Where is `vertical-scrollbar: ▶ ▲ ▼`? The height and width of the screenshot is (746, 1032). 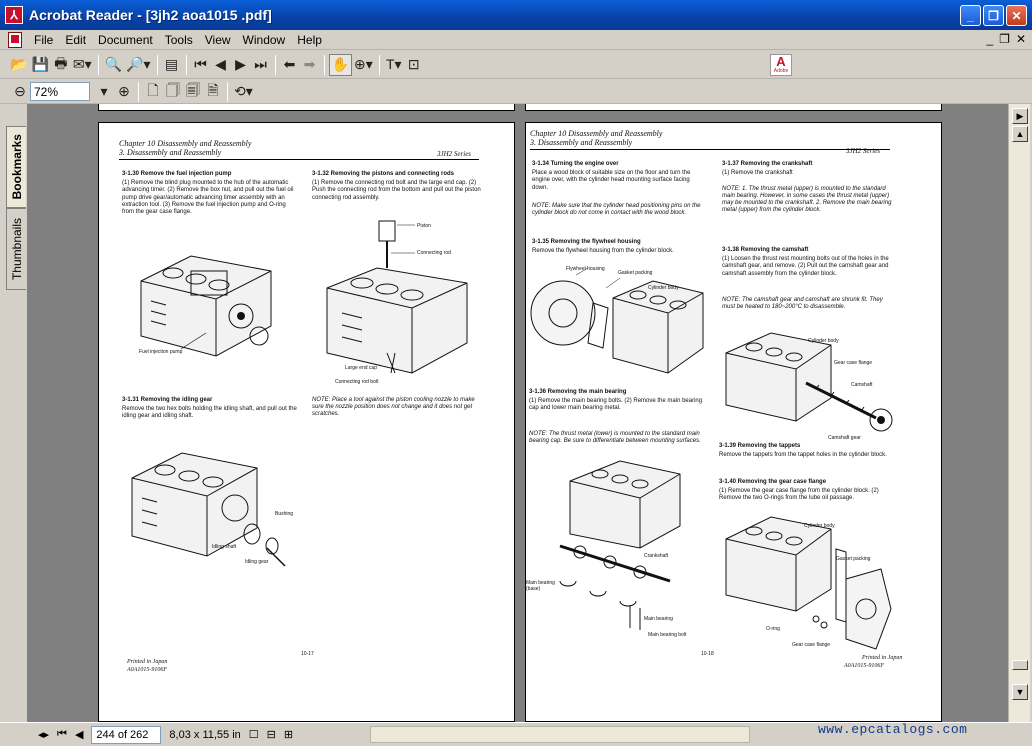
vertical-scrollbar: ▶ ▲ ▼ is located at coordinates (1019, 413).